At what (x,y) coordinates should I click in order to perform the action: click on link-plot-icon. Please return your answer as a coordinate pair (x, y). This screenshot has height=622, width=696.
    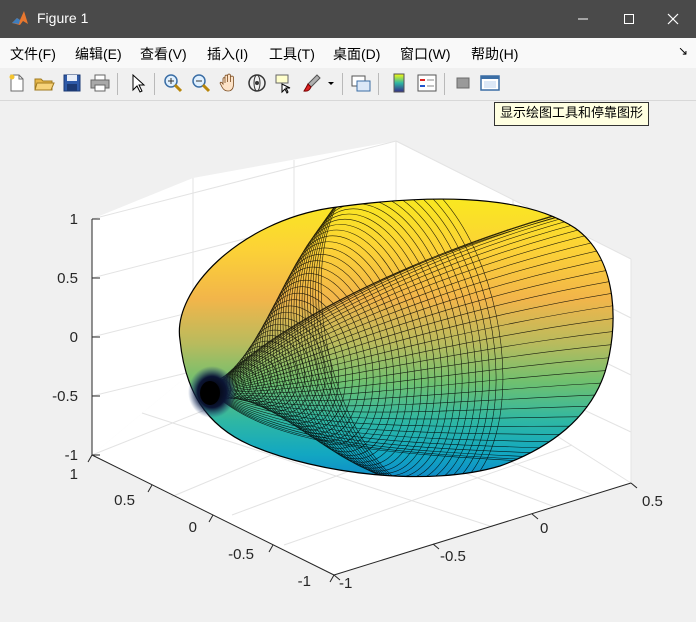
    Looking at the image, I should click on (361, 83).